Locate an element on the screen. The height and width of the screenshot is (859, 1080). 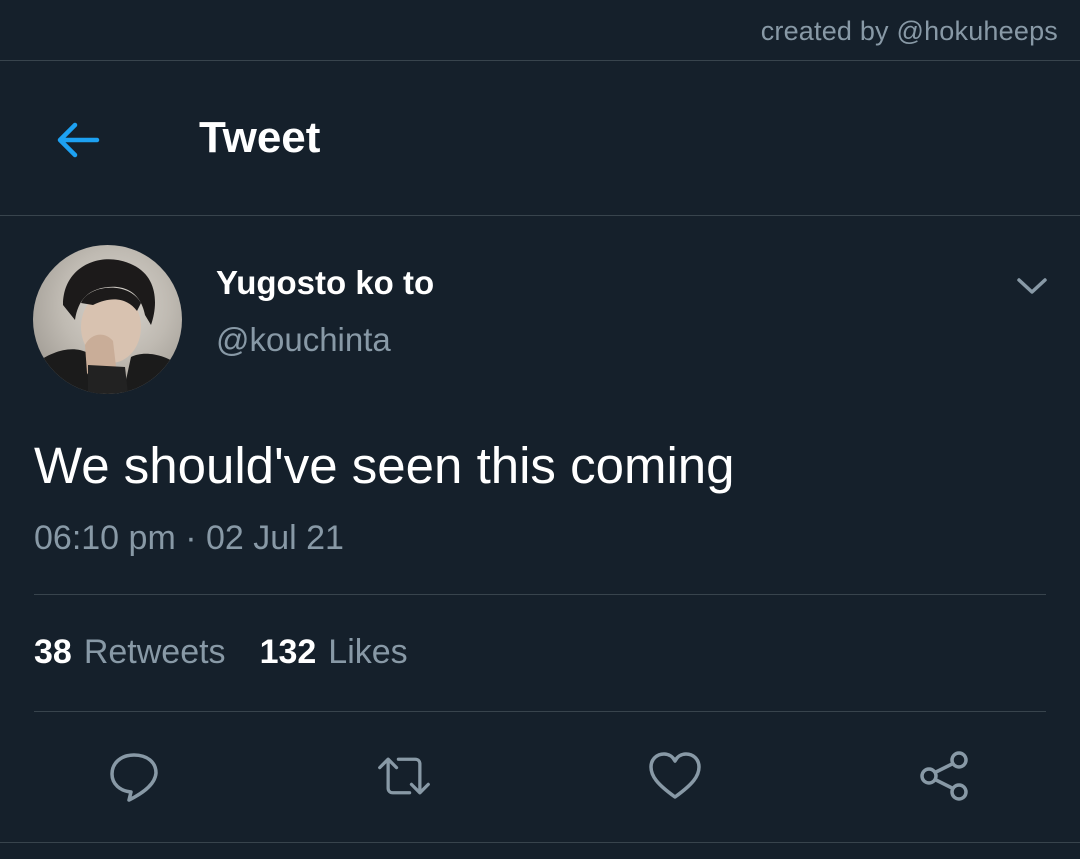
retweet-button is located at coordinates (404, 776).